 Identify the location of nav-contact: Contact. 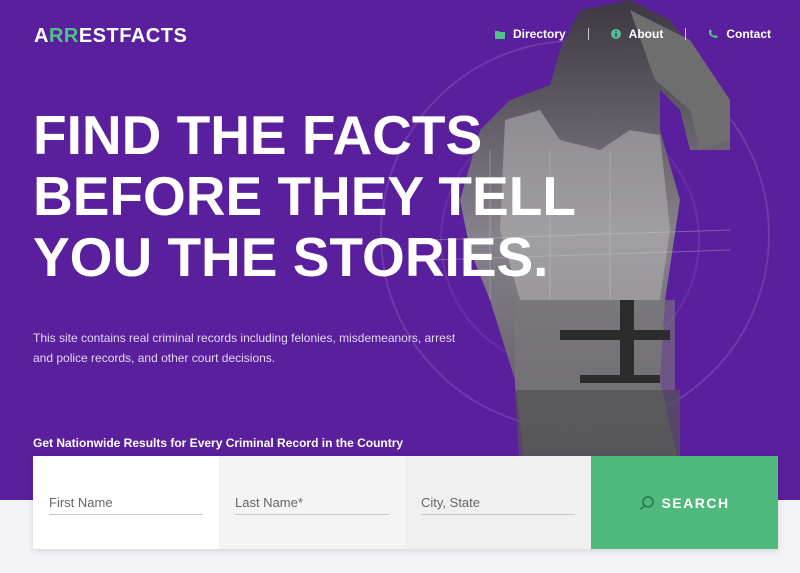
(739, 34).